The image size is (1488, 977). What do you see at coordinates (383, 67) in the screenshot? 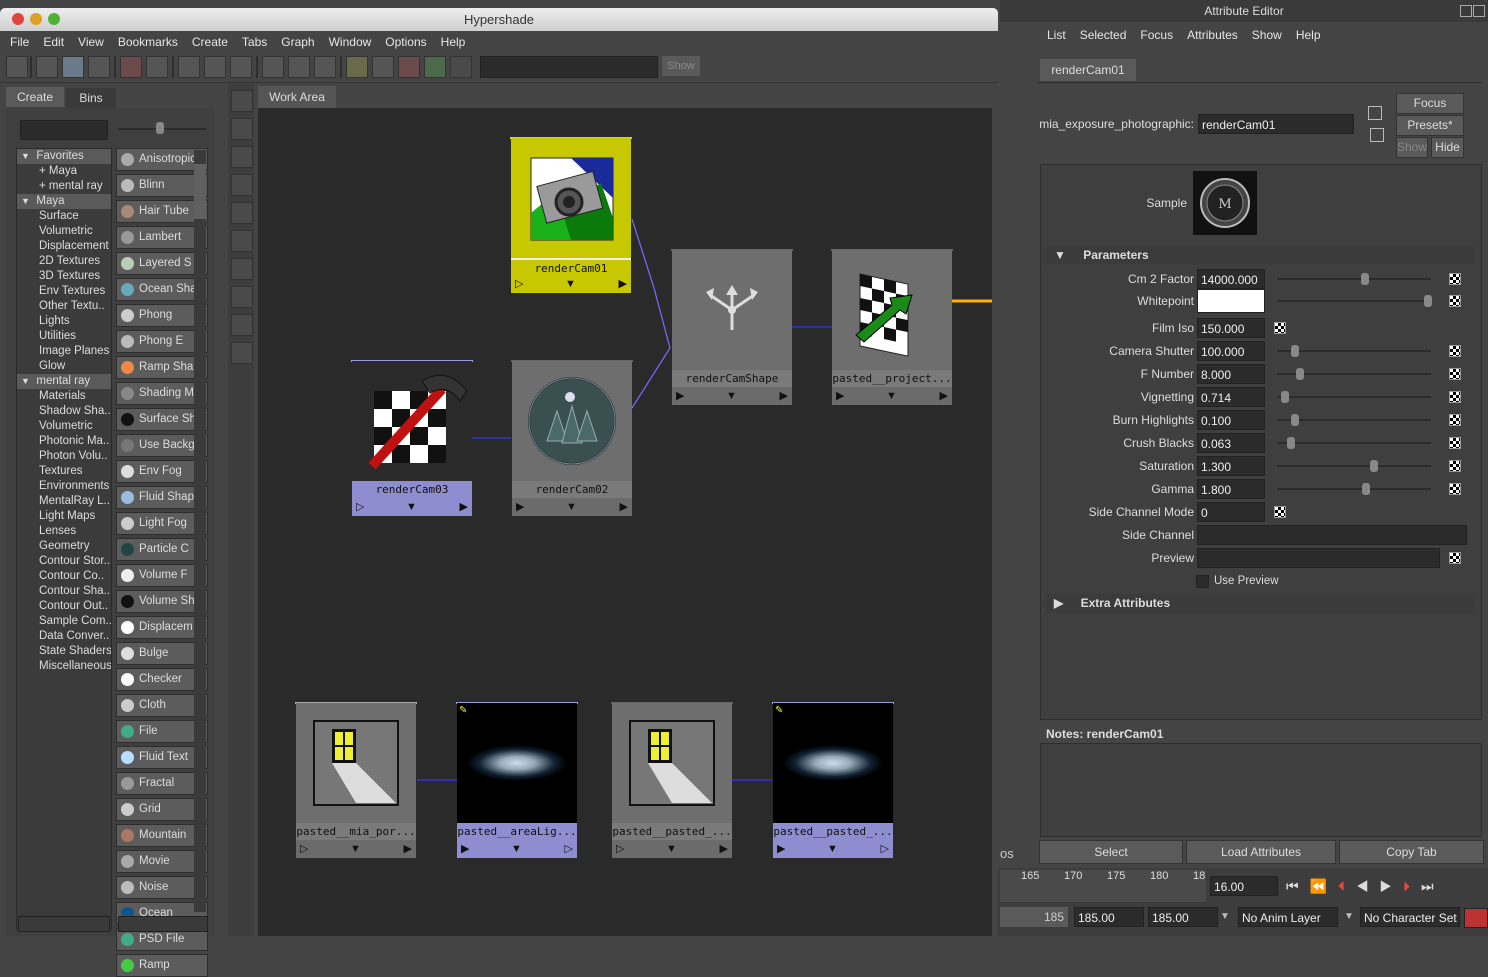
I see `attribute-view-icon` at bounding box center [383, 67].